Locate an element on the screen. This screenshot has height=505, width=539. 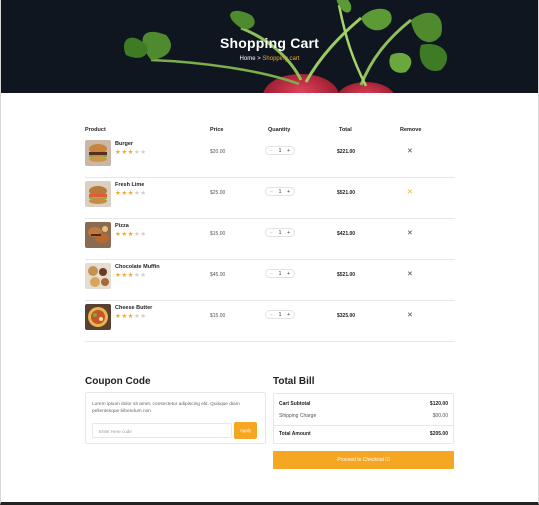
product-name: Chocolate Muffin is located at coordinates (137, 267).